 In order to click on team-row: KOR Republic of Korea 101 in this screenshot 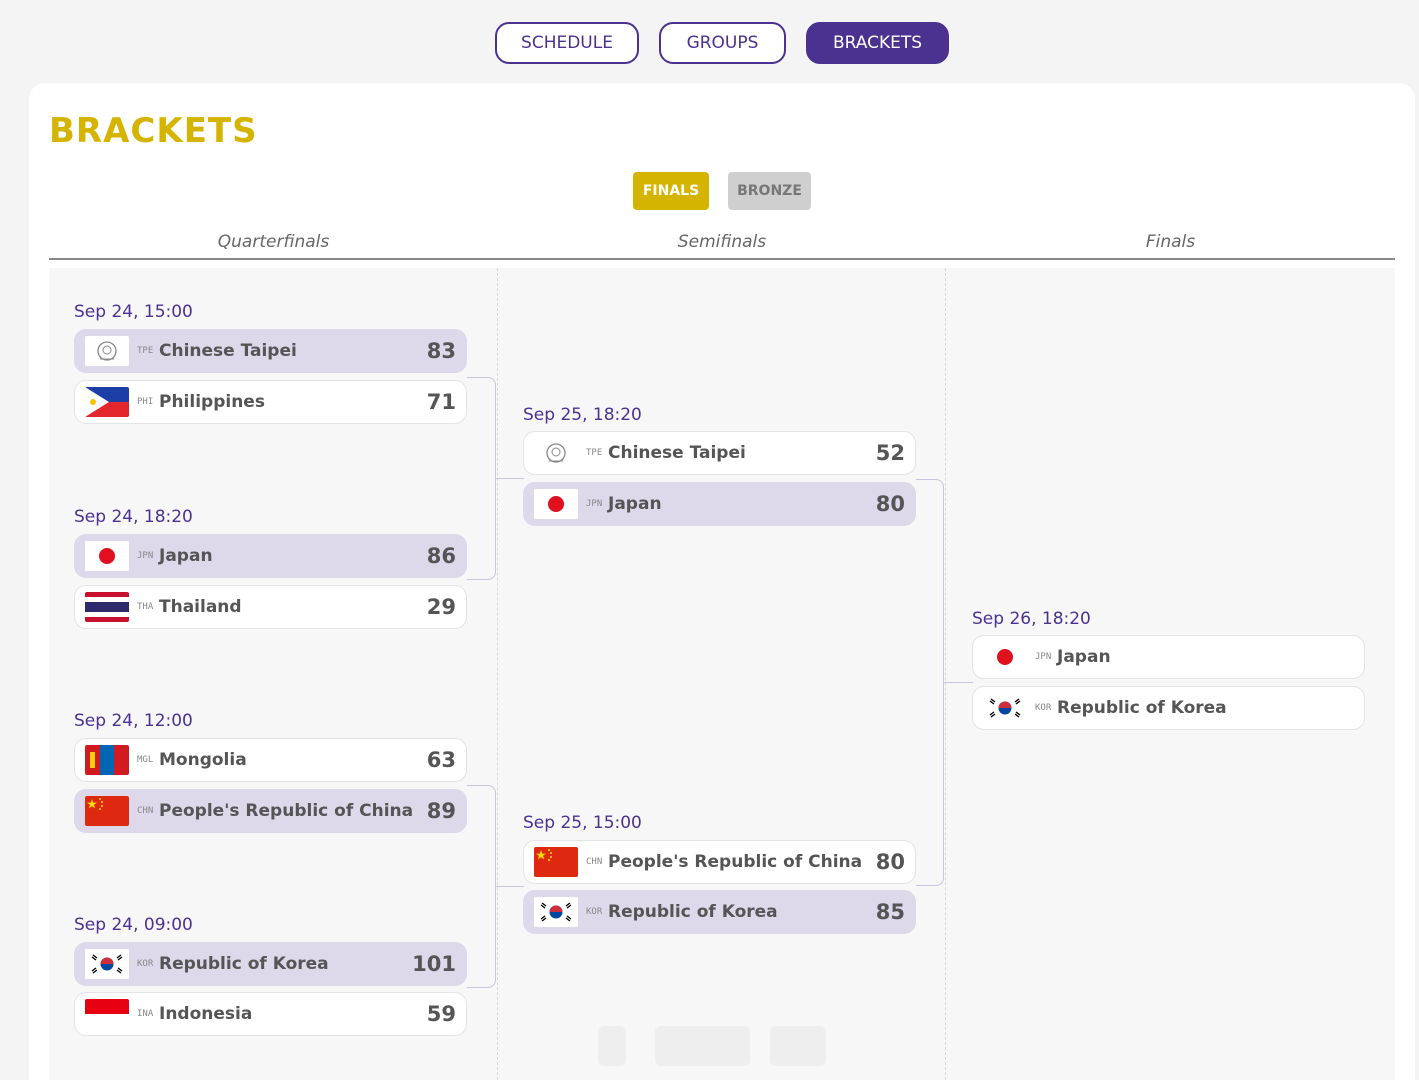, I will do `click(270, 964)`.